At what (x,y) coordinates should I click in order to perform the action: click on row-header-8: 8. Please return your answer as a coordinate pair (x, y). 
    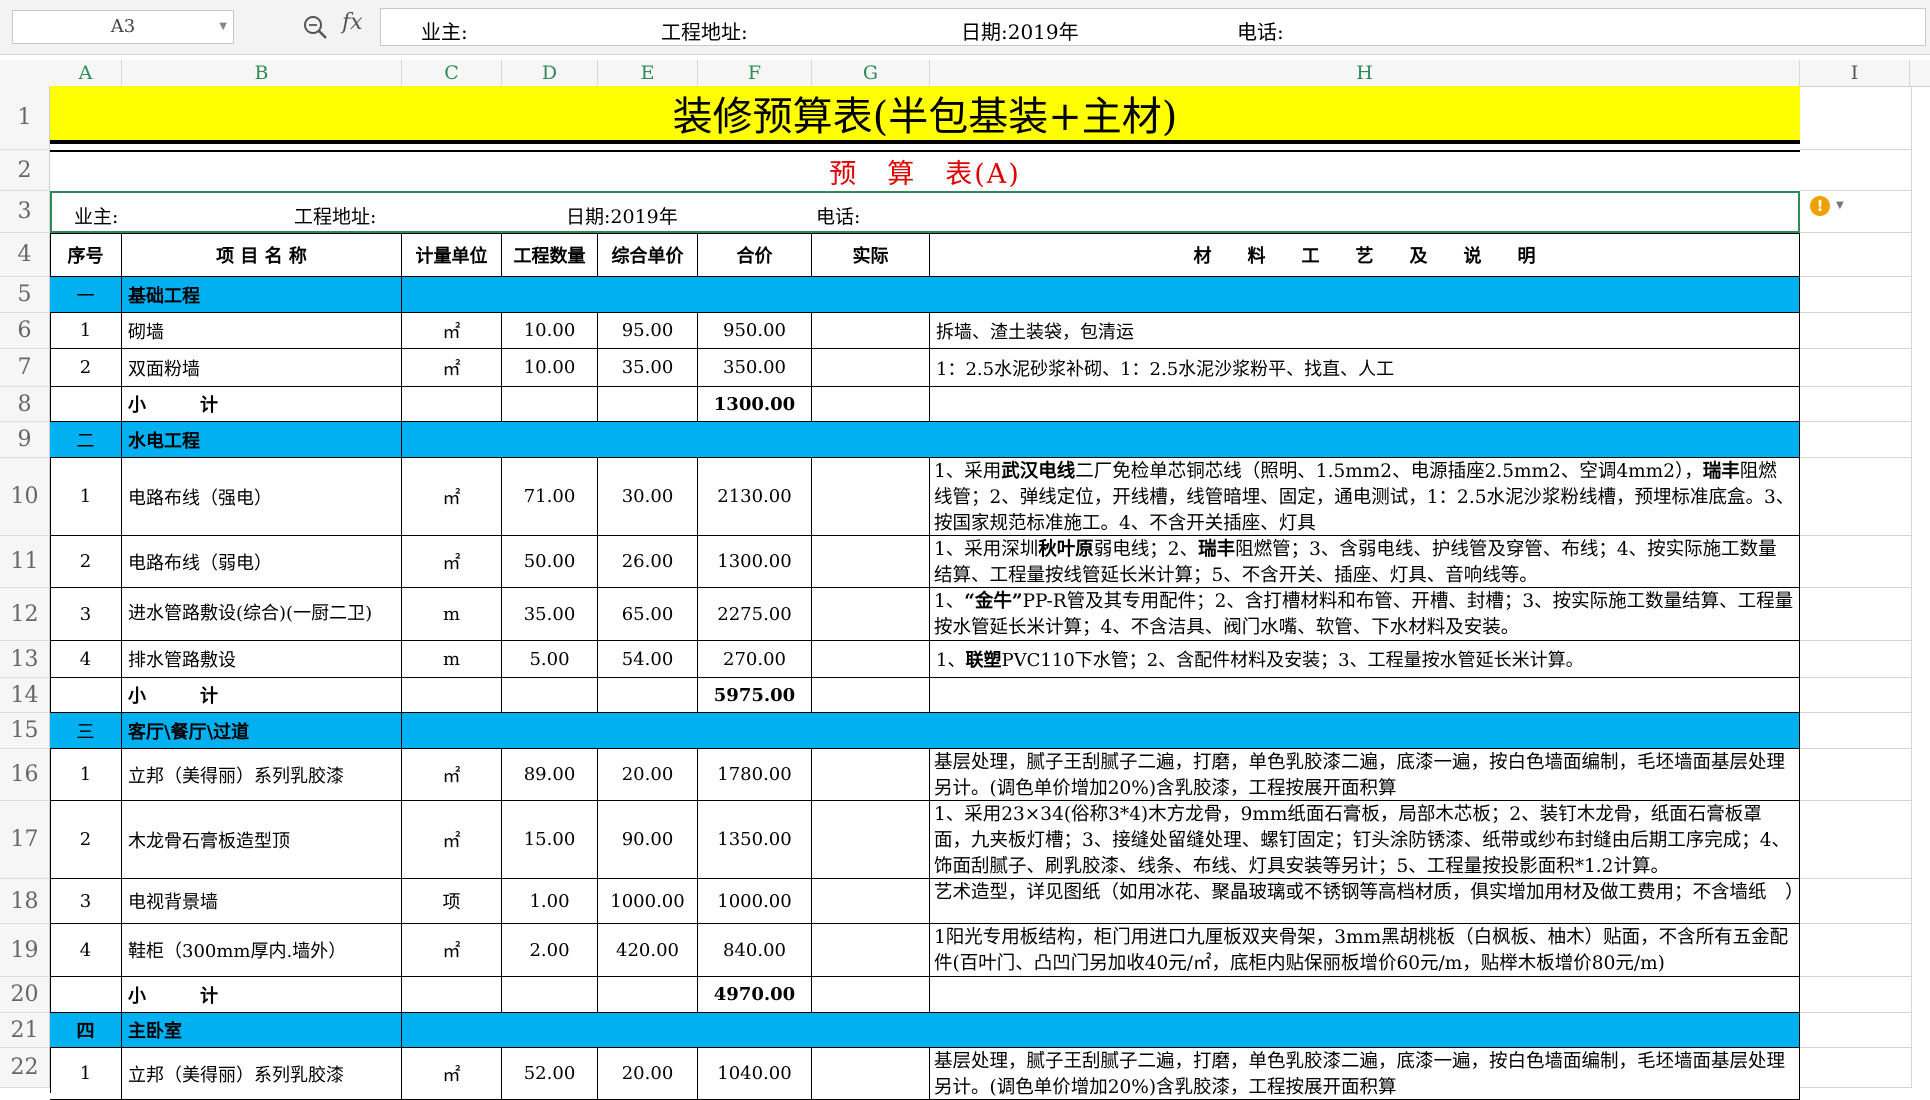
    Looking at the image, I should click on (25, 404).